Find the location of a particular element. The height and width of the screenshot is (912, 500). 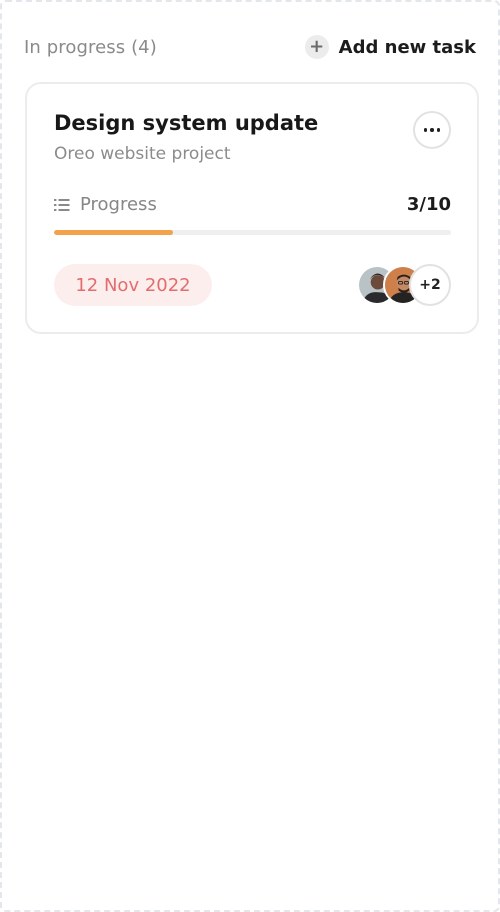

assignee-avatars: +2 is located at coordinates (404, 285).